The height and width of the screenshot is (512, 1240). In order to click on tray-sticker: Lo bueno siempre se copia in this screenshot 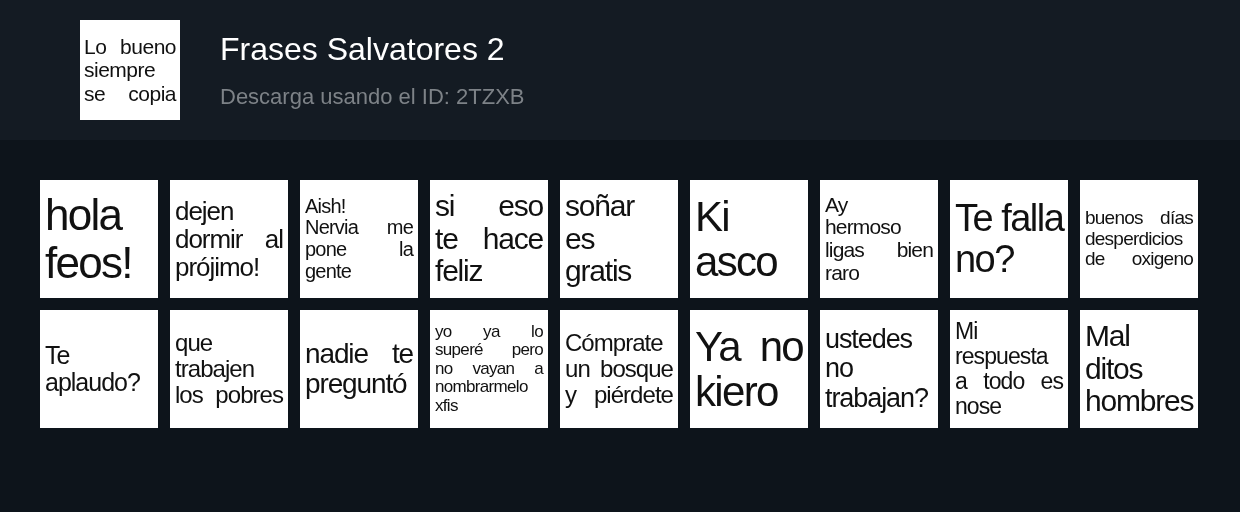, I will do `click(130, 70)`.